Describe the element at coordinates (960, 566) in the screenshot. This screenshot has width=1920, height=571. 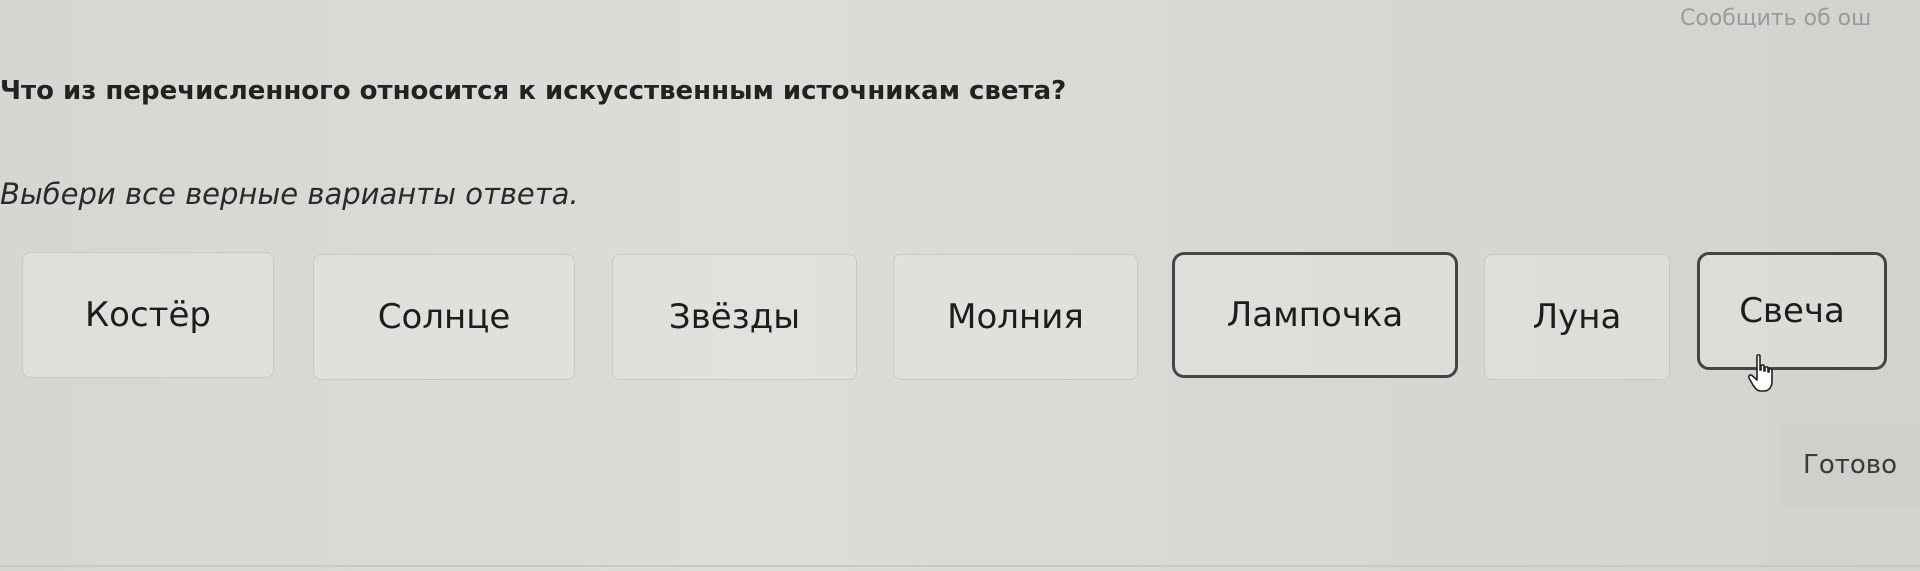
I see `bottom-divider` at that location.